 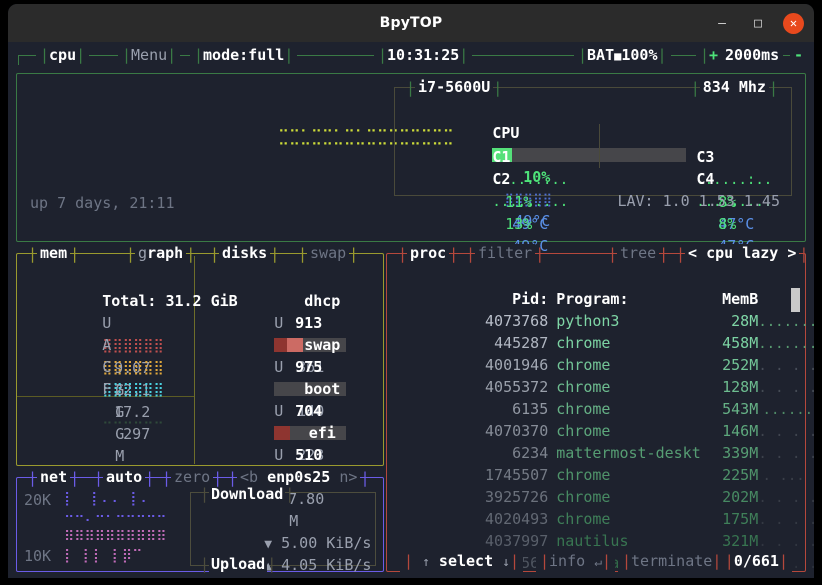 I want to click on disk-name-row: dhcp 913 G, so click(x=290, y=311).